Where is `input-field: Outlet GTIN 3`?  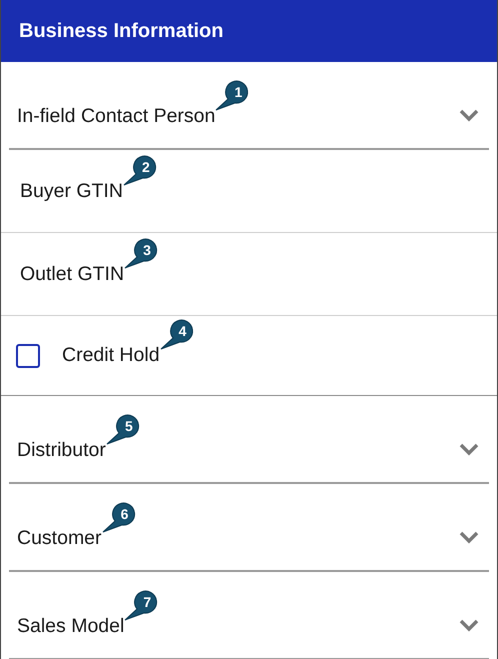 input-field: Outlet GTIN 3 is located at coordinates (249, 274).